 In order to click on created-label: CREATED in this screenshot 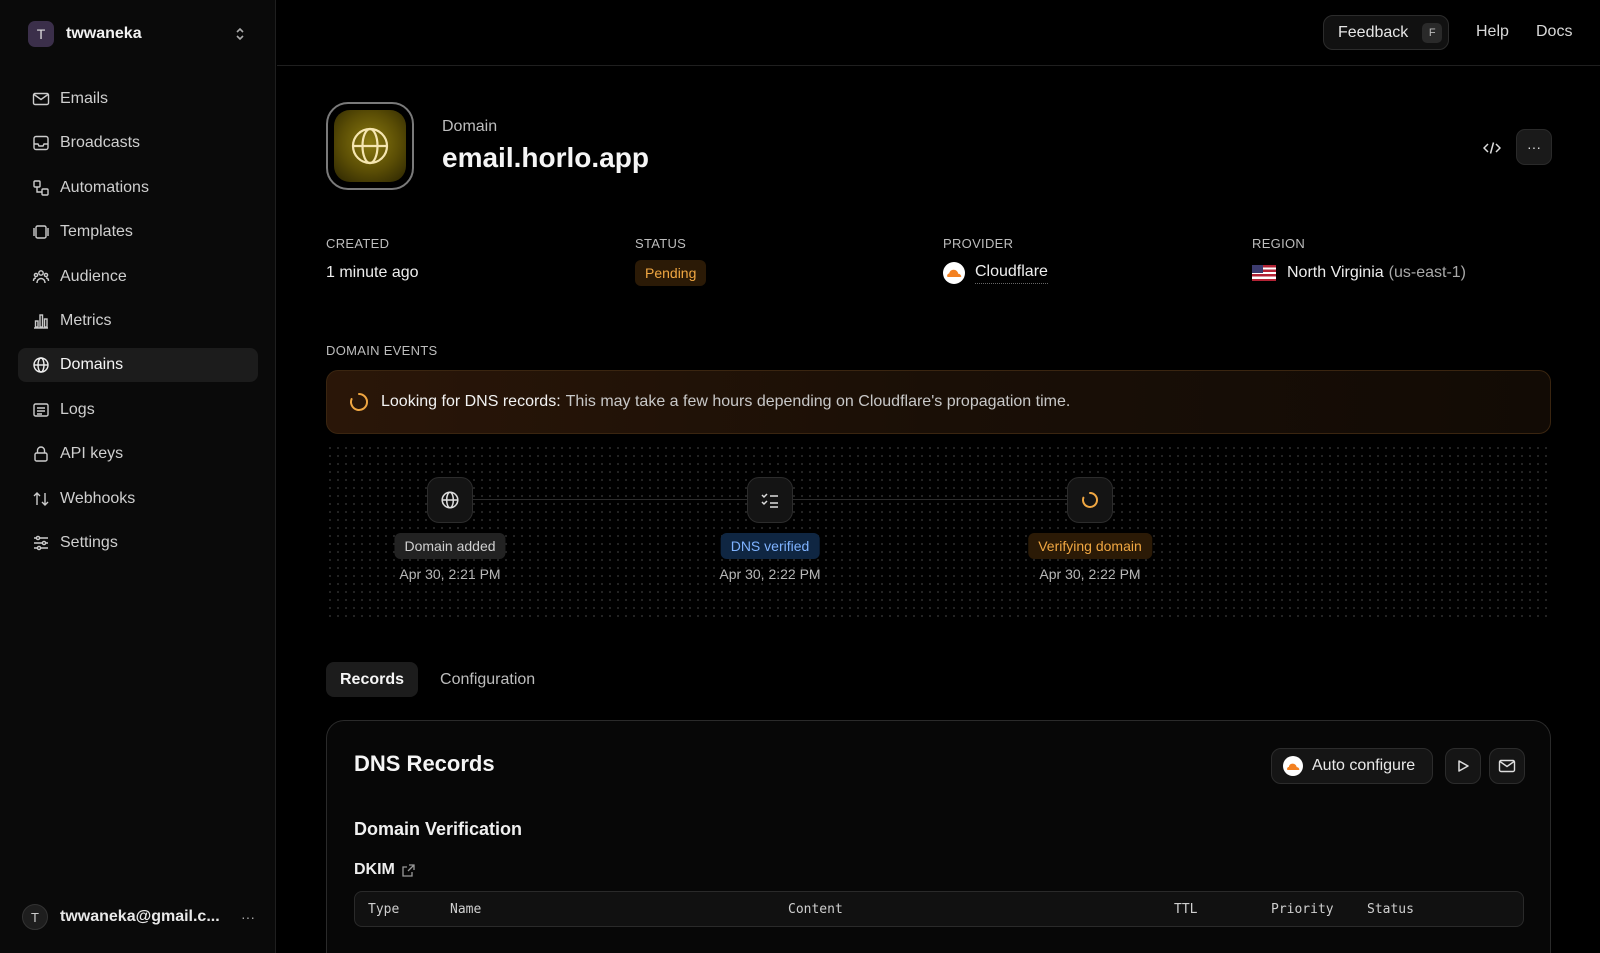, I will do `click(358, 243)`.